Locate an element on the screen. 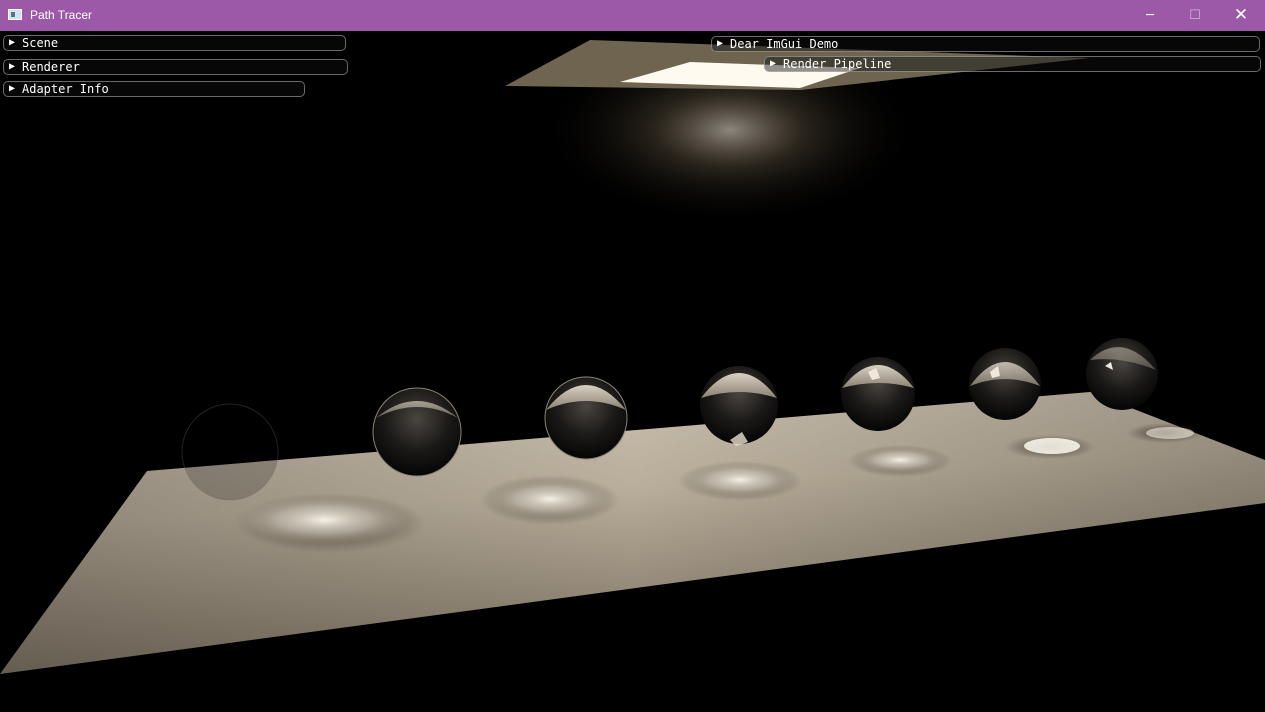 This screenshot has height=712, width=1265. render-pipeline-header: ▶ Render Pipeline is located at coordinates (1012, 64).